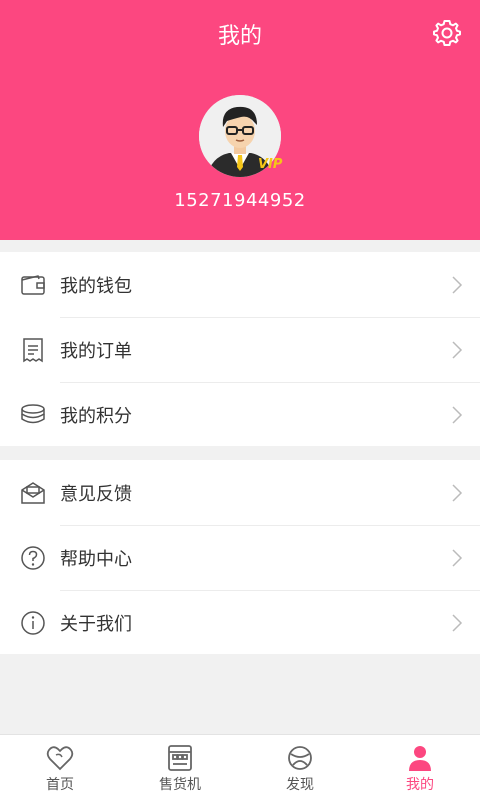  I want to click on phone-number: 15271944952, so click(240, 200).